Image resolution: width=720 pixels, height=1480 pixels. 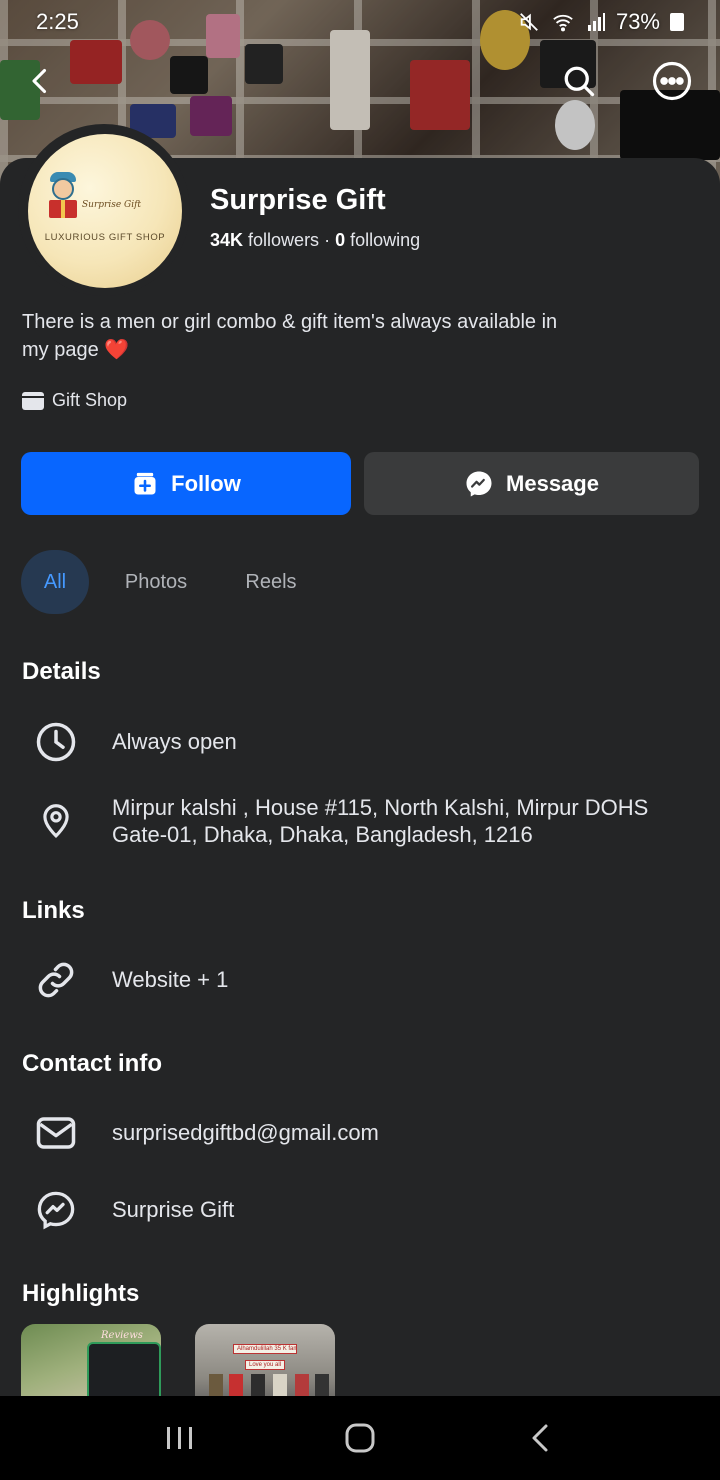 What do you see at coordinates (382, 240) in the screenshot?
I see `following-label: following` at bounding box center [382, 240].